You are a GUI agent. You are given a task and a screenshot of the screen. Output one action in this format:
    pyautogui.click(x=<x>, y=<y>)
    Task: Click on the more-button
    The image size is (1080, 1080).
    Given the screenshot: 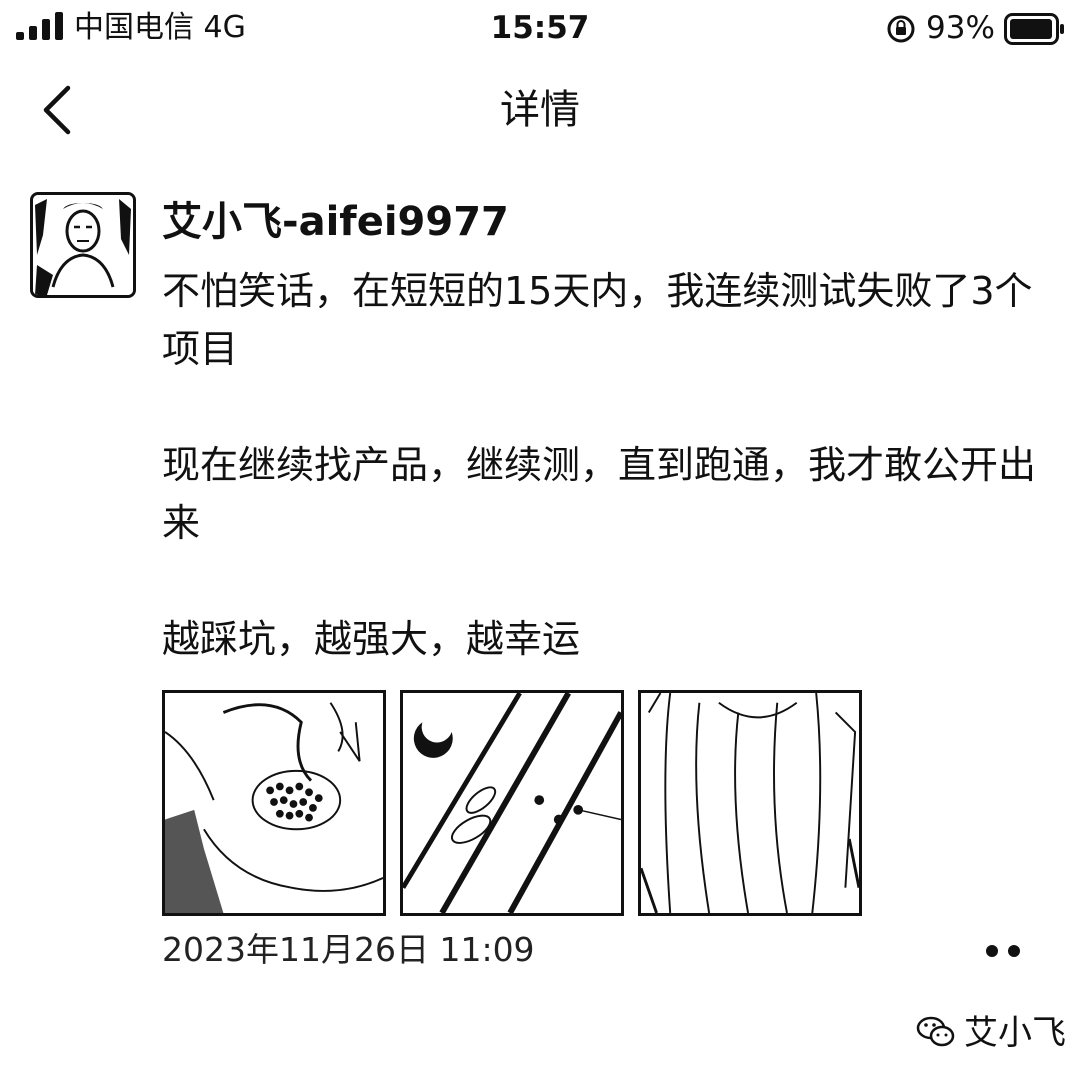 What is the action you would take?
    pyautogui.click(x=1004, y=951)
    